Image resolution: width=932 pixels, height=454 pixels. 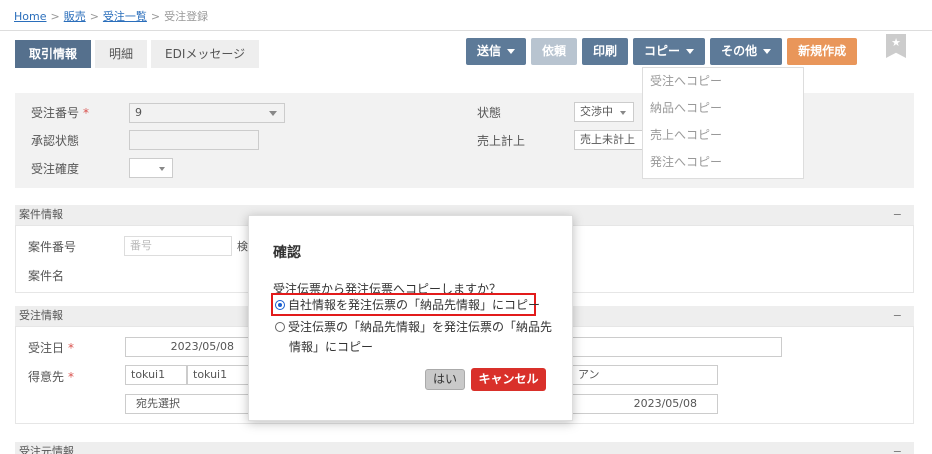 I want to click on breadcrumb-current: 受注登録, so click(x=186, y=16).